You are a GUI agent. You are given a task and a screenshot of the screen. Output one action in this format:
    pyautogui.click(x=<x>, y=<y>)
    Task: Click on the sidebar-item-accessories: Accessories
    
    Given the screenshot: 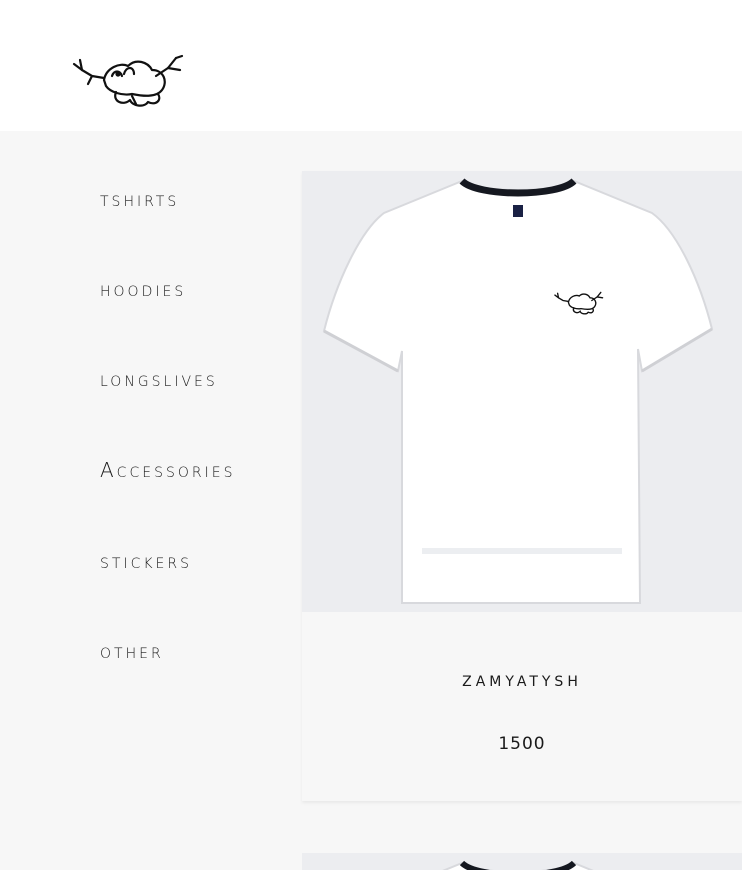 What is the action you would take?
    pyautogui.click(x=167, y=470)
    